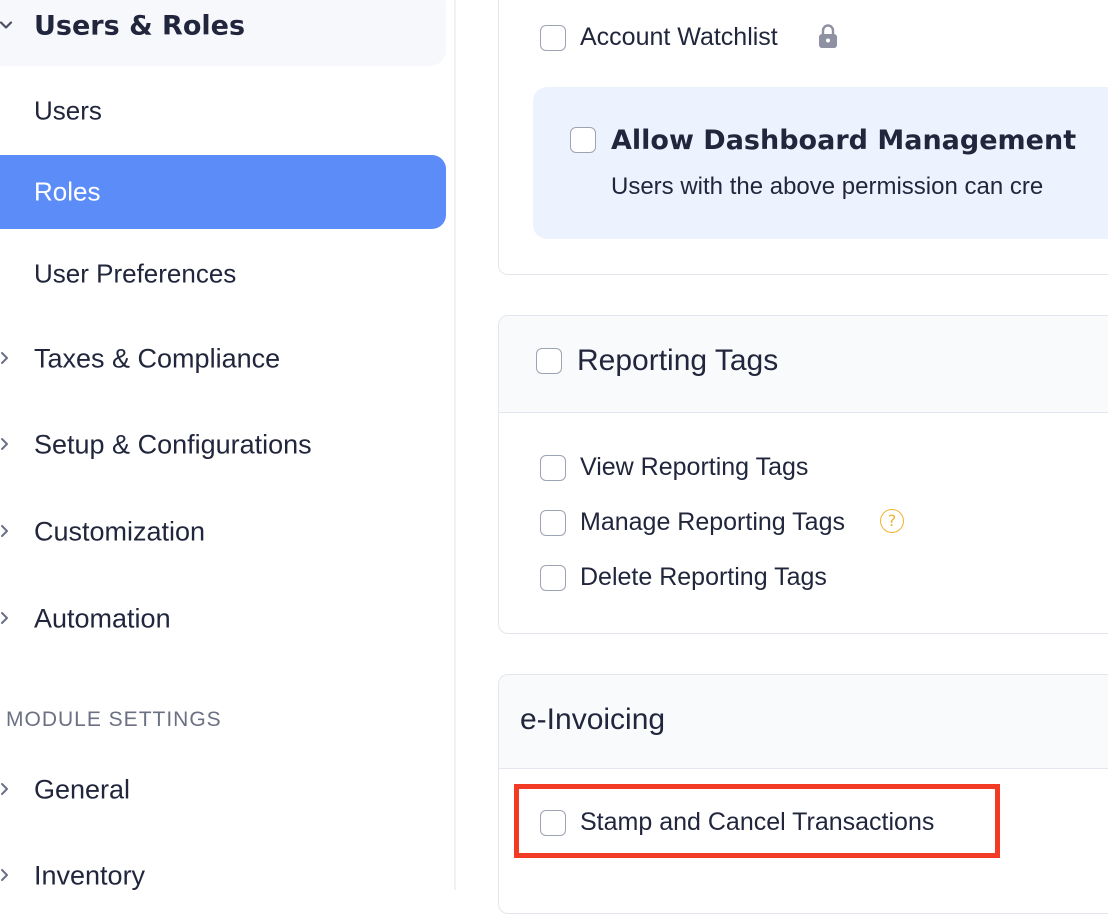 The width and height of the screenshot is (1108, 914). Describe the element at coordinates (68, 110) in the screenshot. I see `sidebar-item-label: Users` at that location.